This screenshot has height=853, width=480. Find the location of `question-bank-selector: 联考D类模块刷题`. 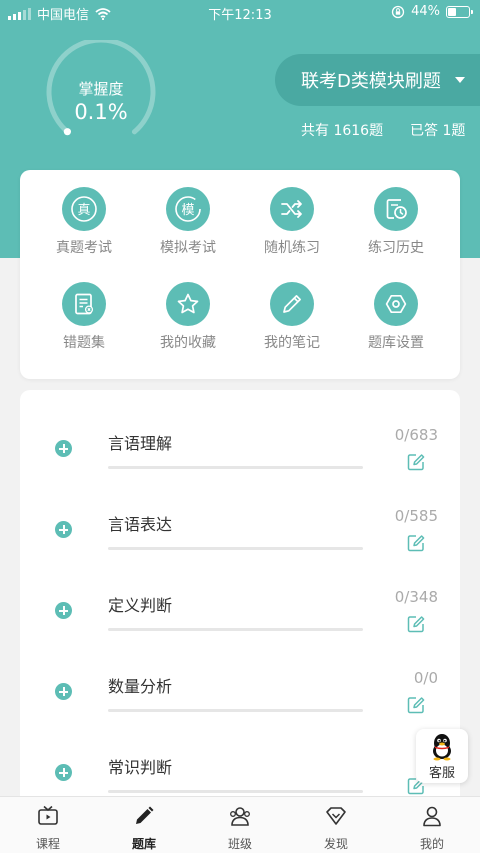

question-bank-selector: 联考D类模块刷题 is located at coordinates (377, 80).